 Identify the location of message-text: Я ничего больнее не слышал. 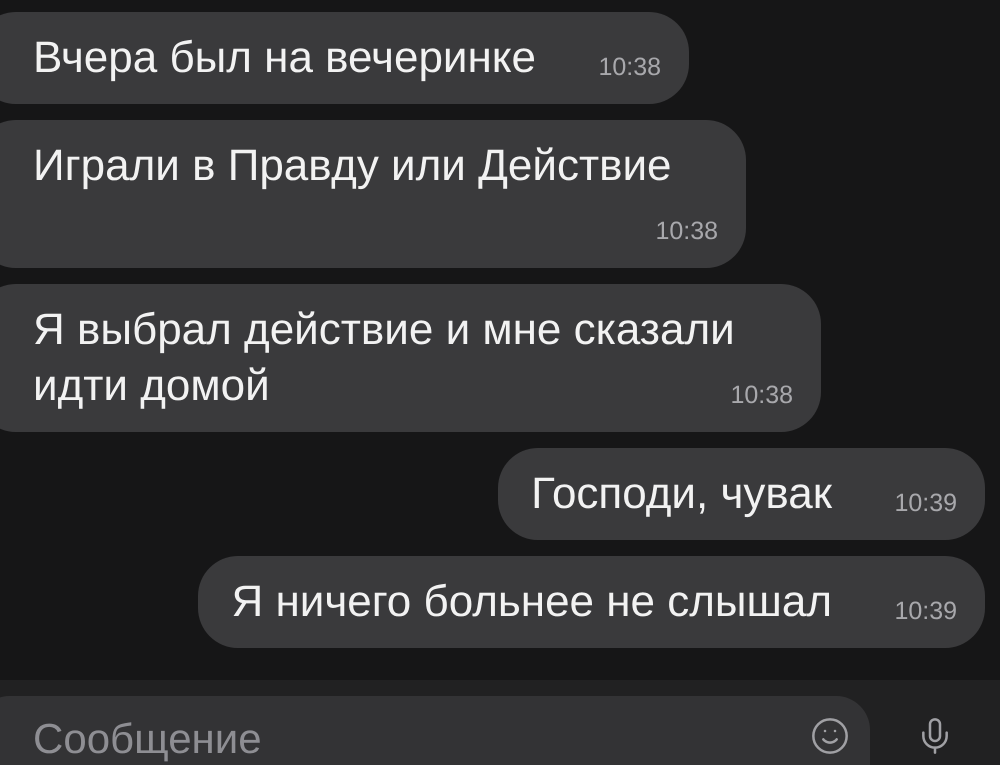
(531, 601).